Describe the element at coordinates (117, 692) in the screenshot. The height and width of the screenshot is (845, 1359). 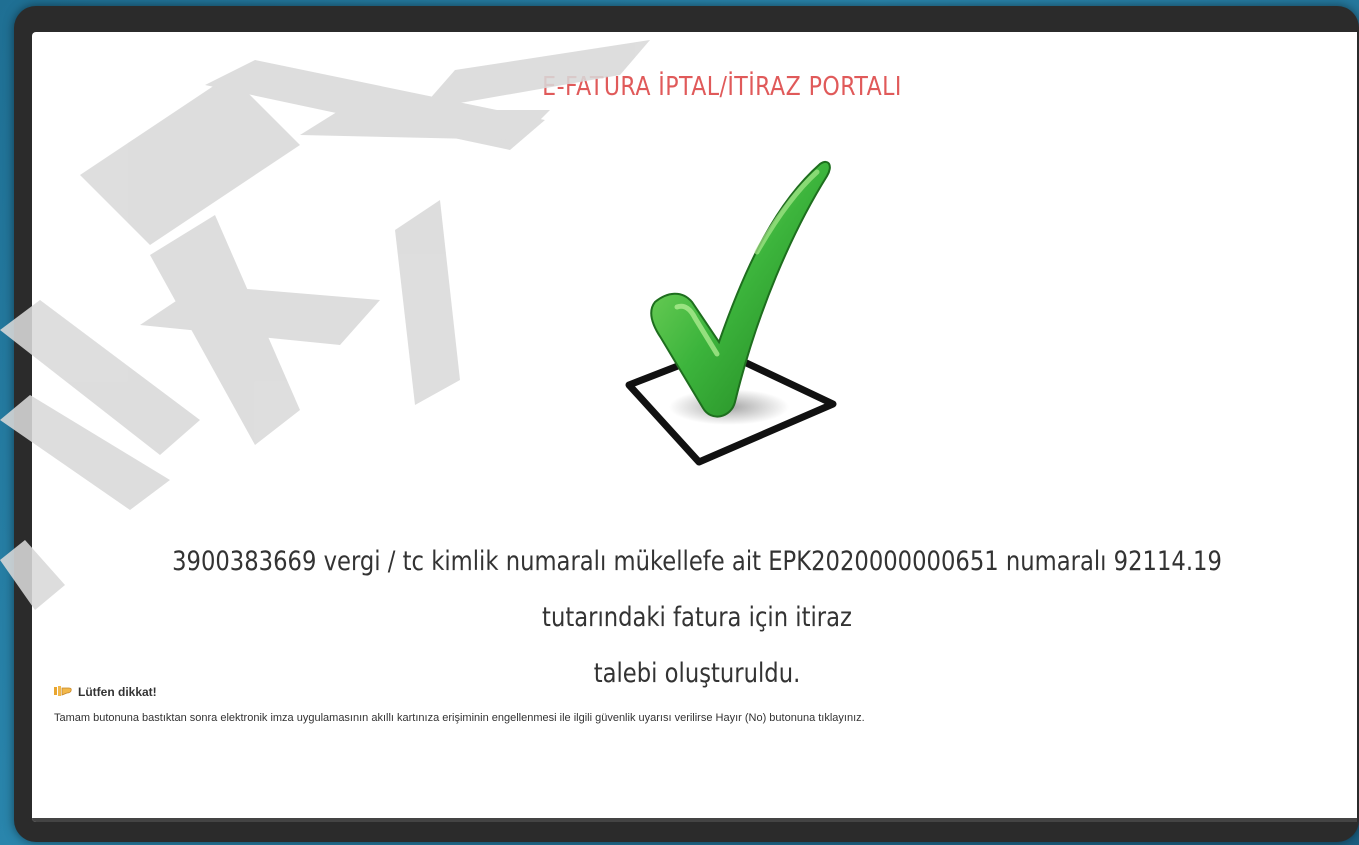
I see `notice-heading: Lütfen dikkat!` at that location.